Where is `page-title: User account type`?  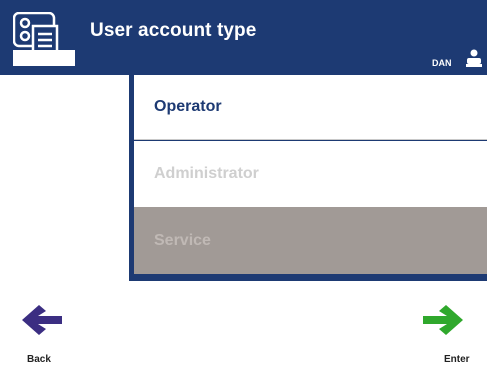 page-title: User account type is located at coordinates (173, 30).